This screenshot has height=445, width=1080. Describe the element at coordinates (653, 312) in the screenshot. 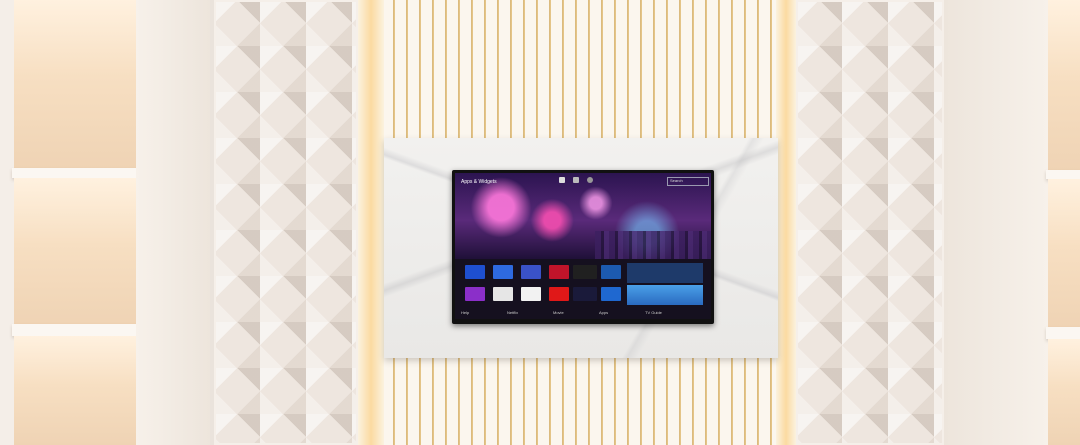

I see `bottom-item-tv-guide: TV Guide` at that location.